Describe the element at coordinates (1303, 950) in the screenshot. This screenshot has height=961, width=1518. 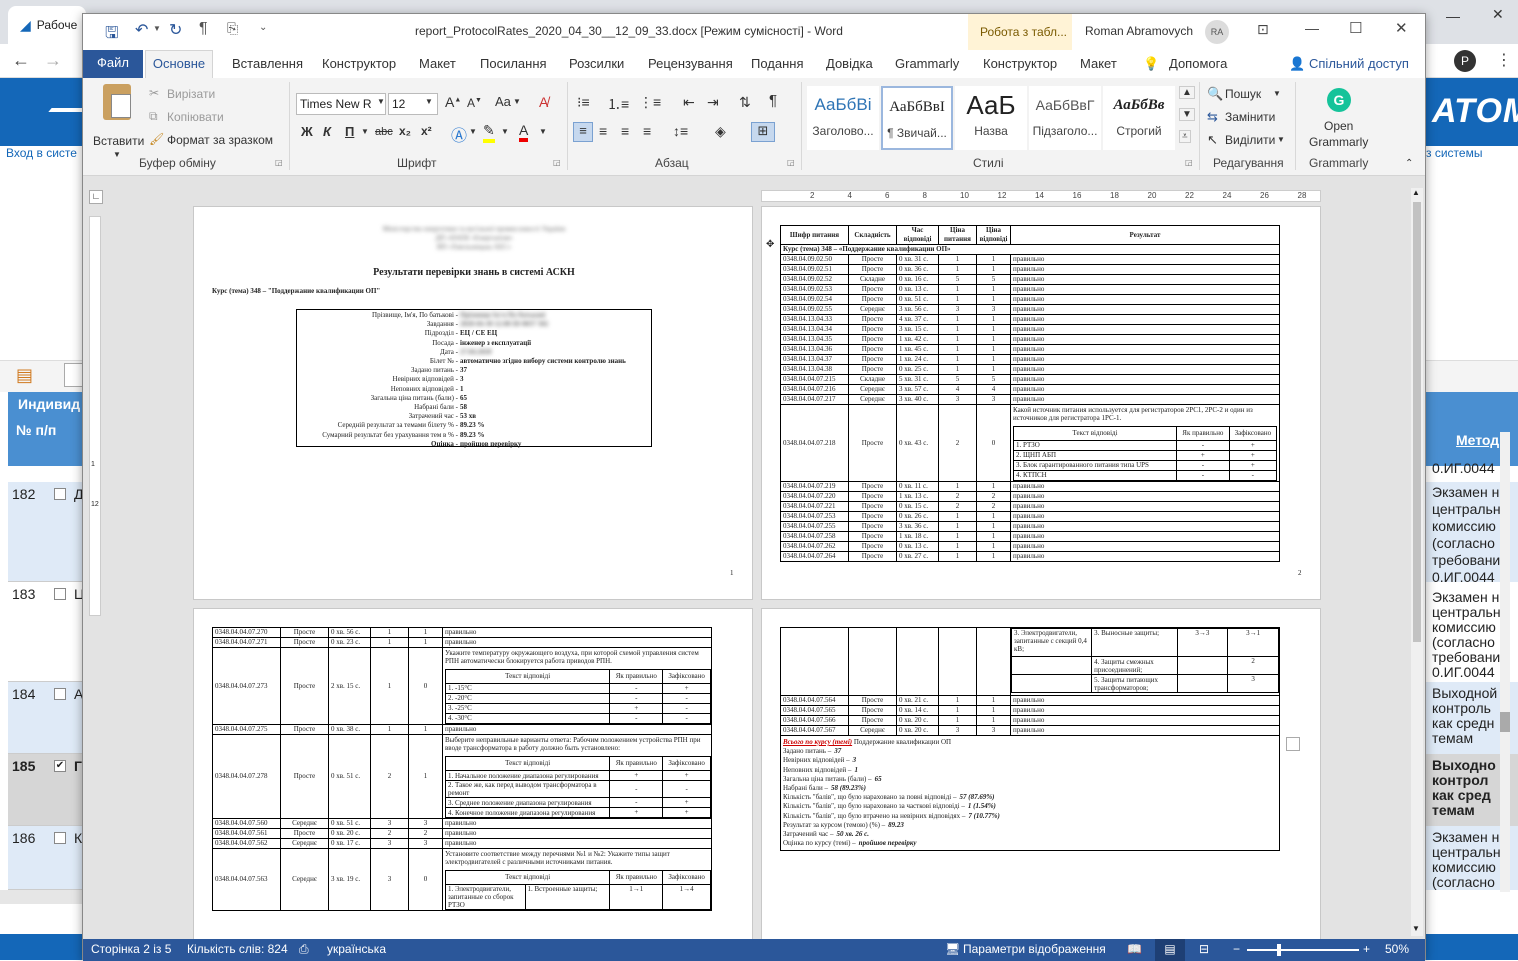
I see `zoom-slider` at that location.